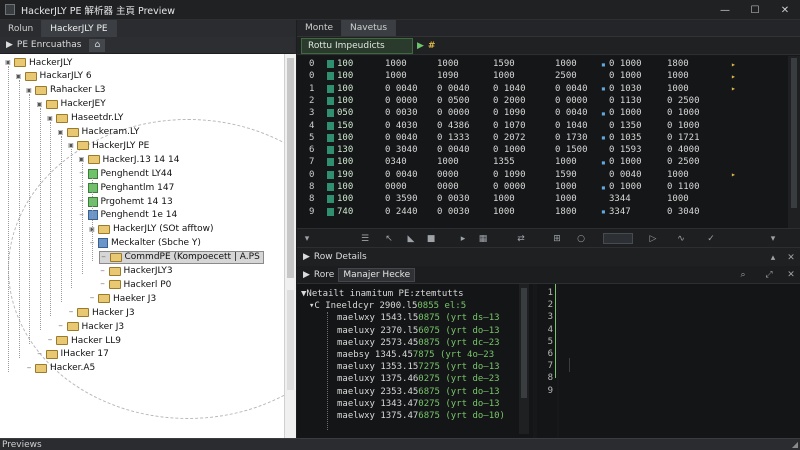  Describe the element at coordinates (625, 101) in the screenshot. I see `table-cell: 0 1130` at that location.